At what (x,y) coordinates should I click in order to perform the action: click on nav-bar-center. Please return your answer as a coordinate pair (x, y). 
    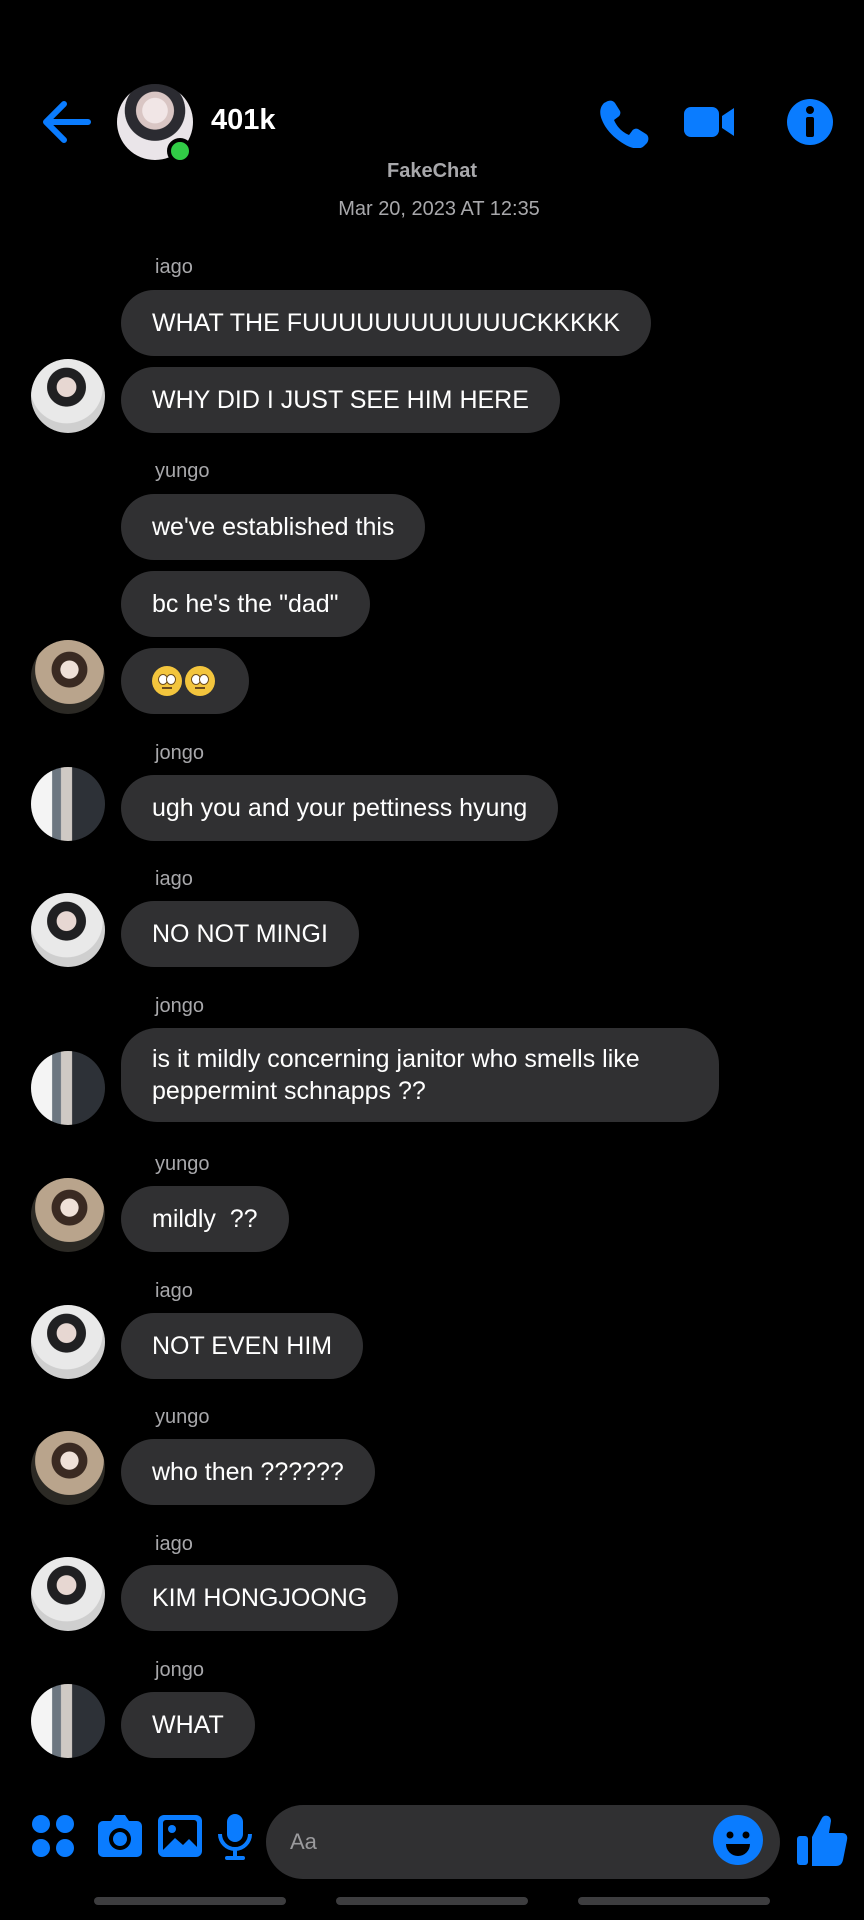
    Looking at the image, I should click on (432, 1901).